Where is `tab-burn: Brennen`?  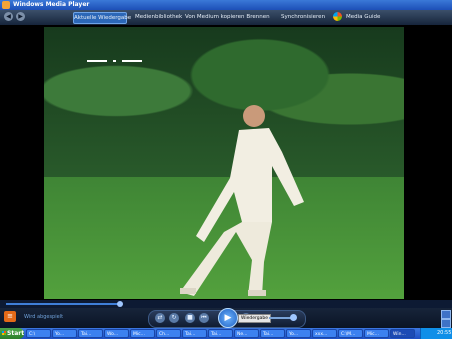 tab-burn: Brennen is located at coordinates (258, 17).